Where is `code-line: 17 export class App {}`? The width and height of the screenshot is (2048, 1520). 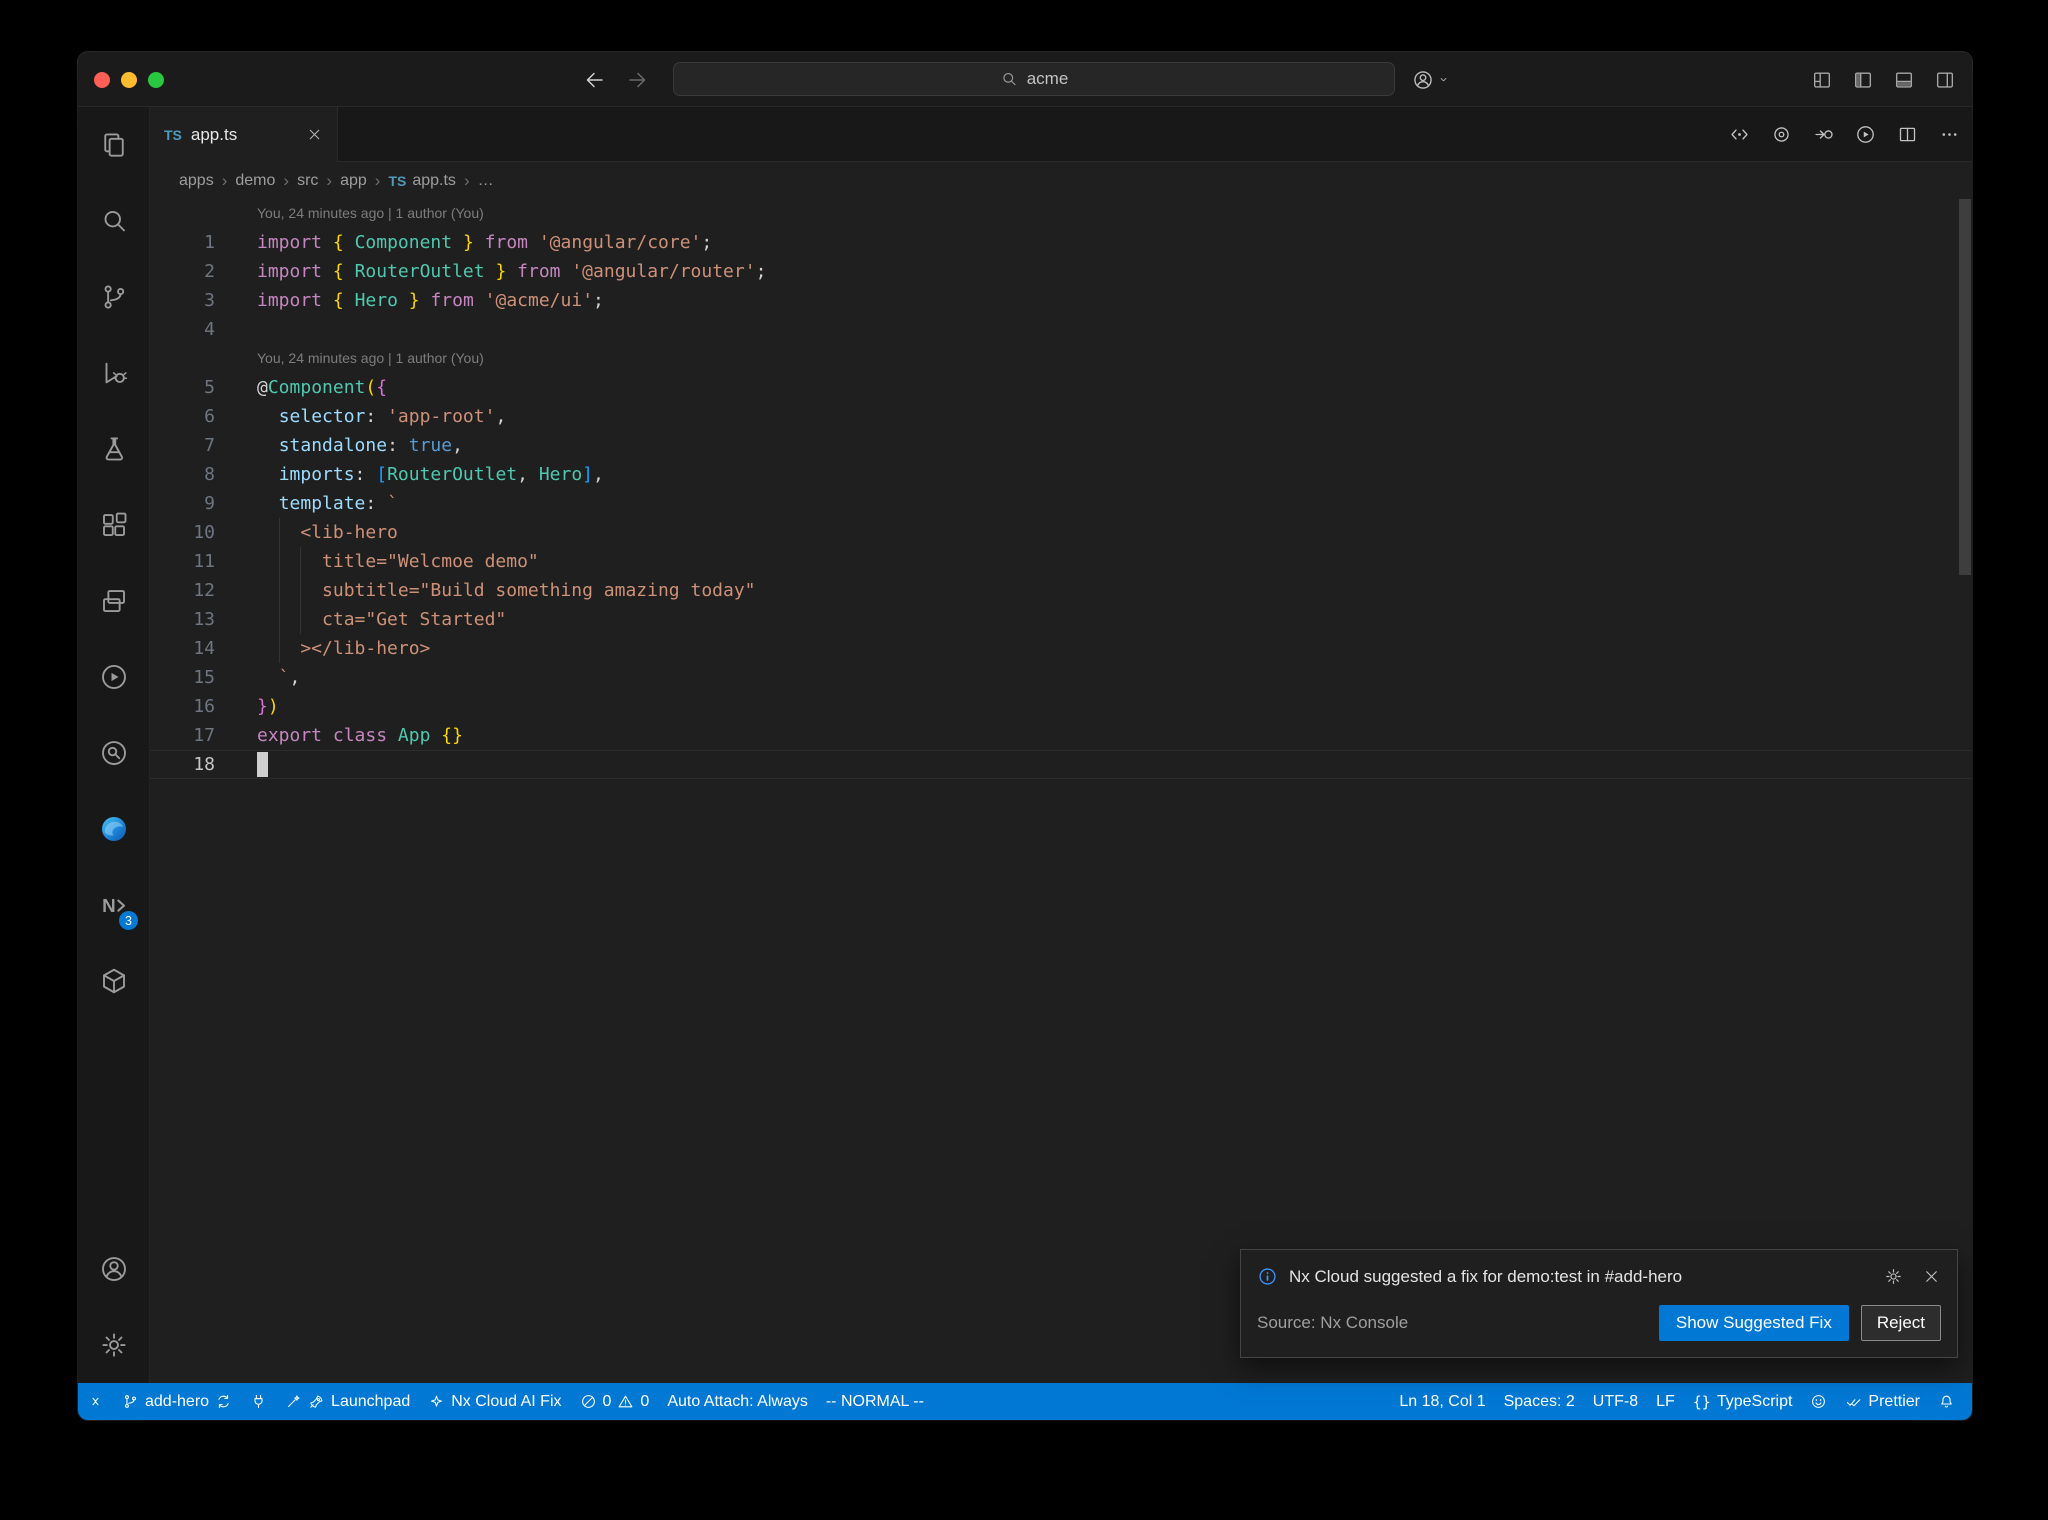
code-line: 17 export class App {} is located at coordinates (1061, 735).